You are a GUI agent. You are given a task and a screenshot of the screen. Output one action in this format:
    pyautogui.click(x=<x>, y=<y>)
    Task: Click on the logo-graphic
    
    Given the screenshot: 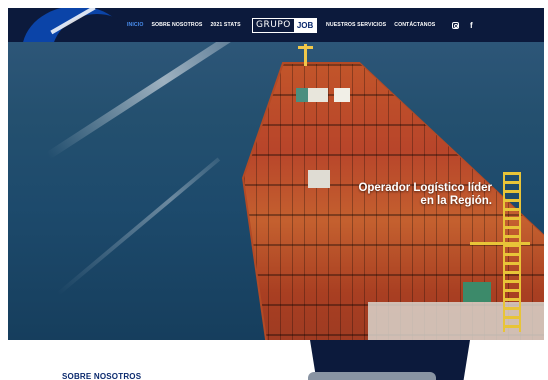 What is the action you would take?
    pyautogui.click(x=63, y=25)
    